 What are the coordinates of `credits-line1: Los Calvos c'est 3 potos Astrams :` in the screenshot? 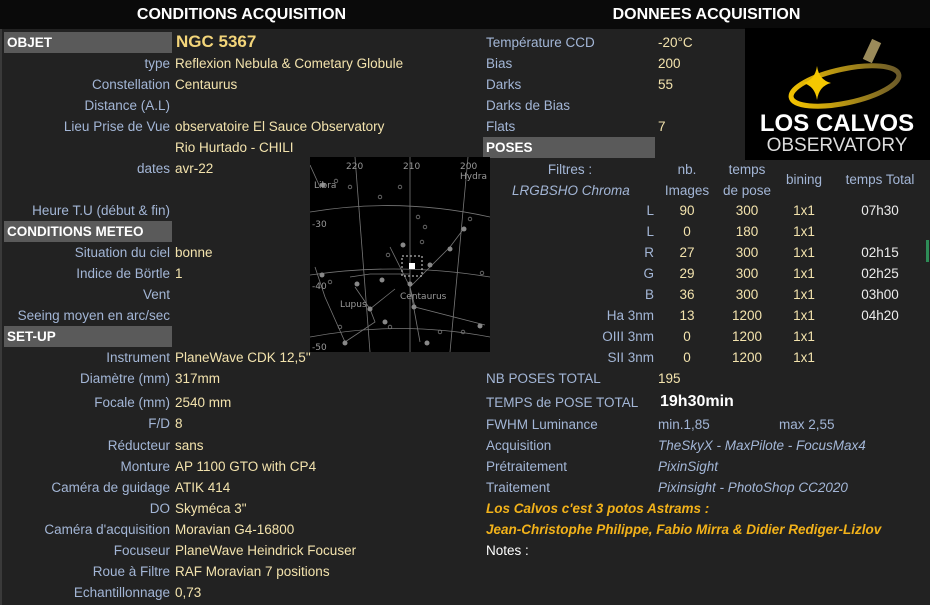 It's located at (598, 508).